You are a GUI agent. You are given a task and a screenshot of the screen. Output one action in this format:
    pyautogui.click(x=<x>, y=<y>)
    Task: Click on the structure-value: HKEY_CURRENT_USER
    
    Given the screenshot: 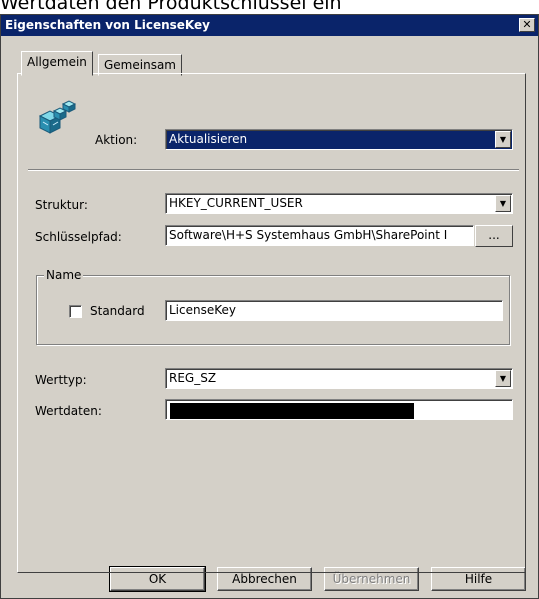 What is the action you would take?
    pyautogui.click(x=236, y=203)
    